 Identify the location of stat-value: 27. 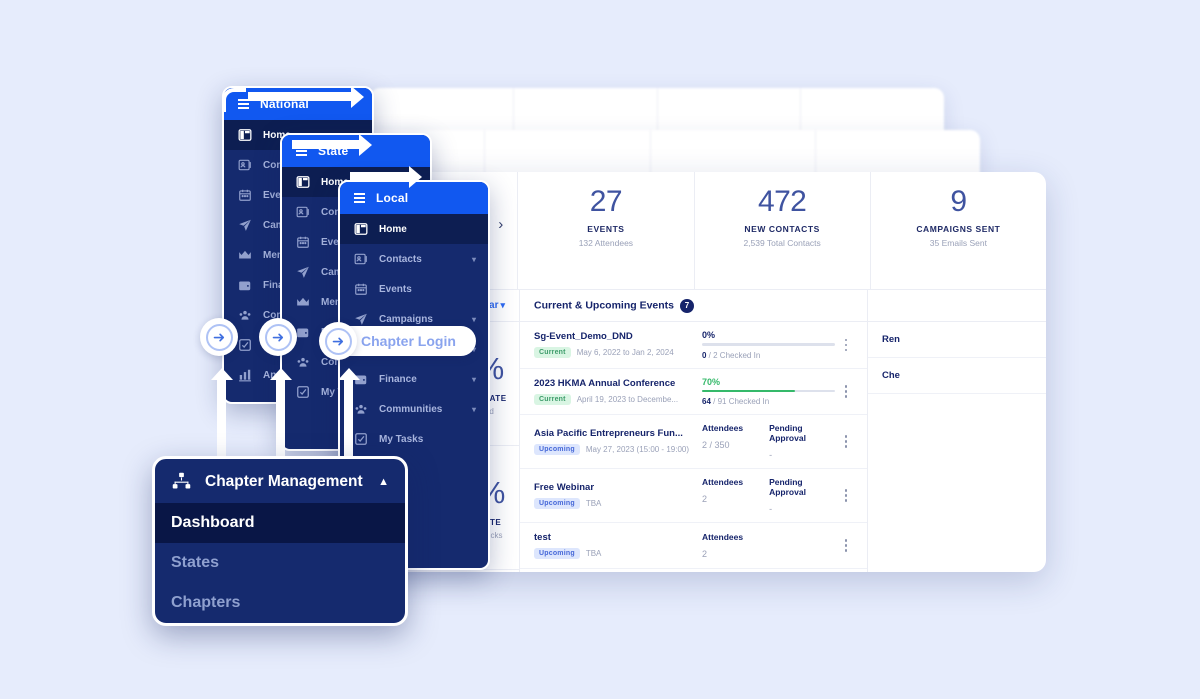
(606, 201).